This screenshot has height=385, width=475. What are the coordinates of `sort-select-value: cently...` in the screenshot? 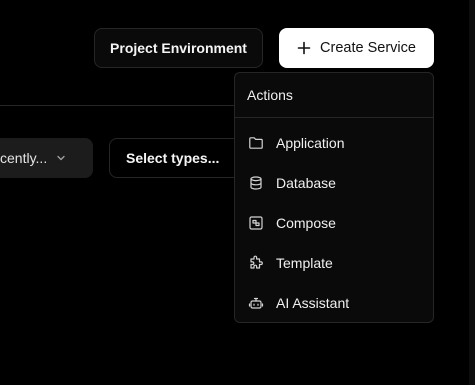 It's located at (24, 158).